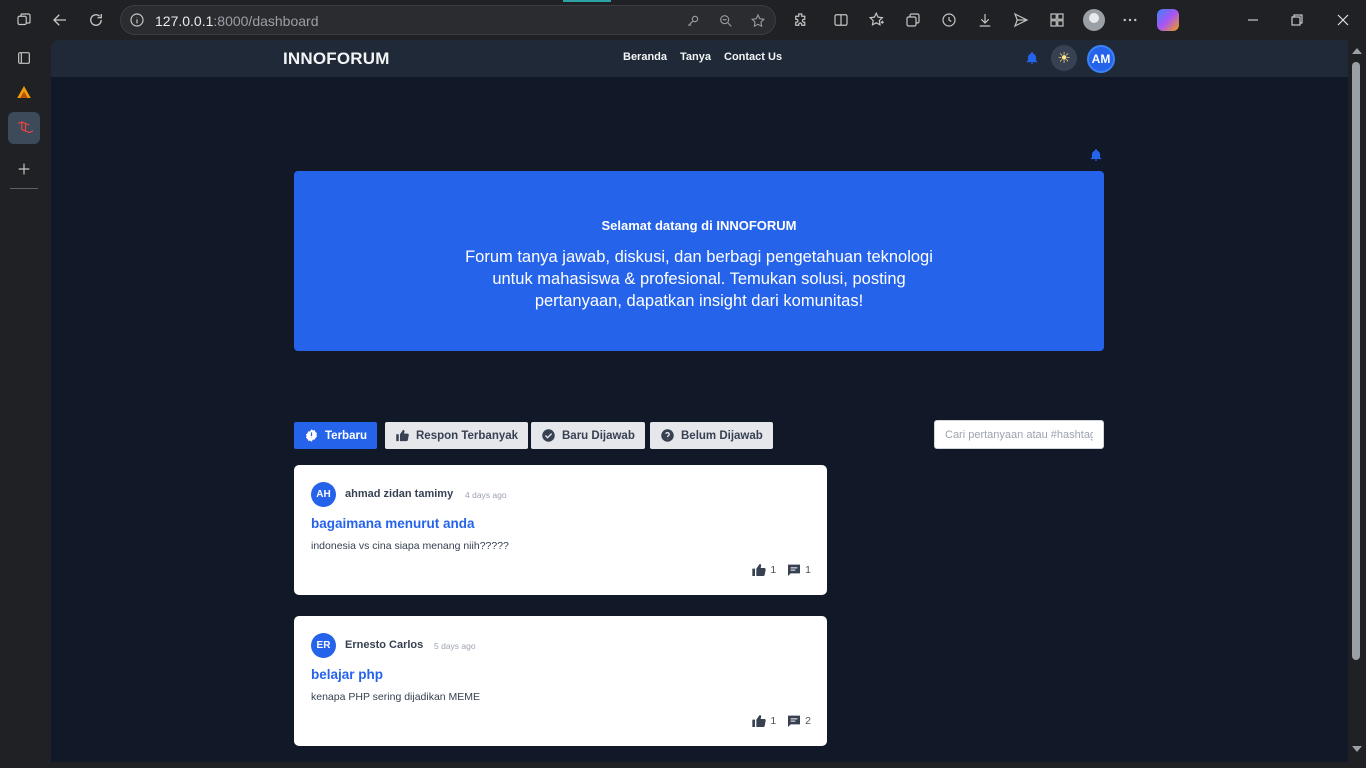 The width and height of the screenshot is (1366, 768). I want to click on filter-label: Belum Dijawab, so click(722, 435).